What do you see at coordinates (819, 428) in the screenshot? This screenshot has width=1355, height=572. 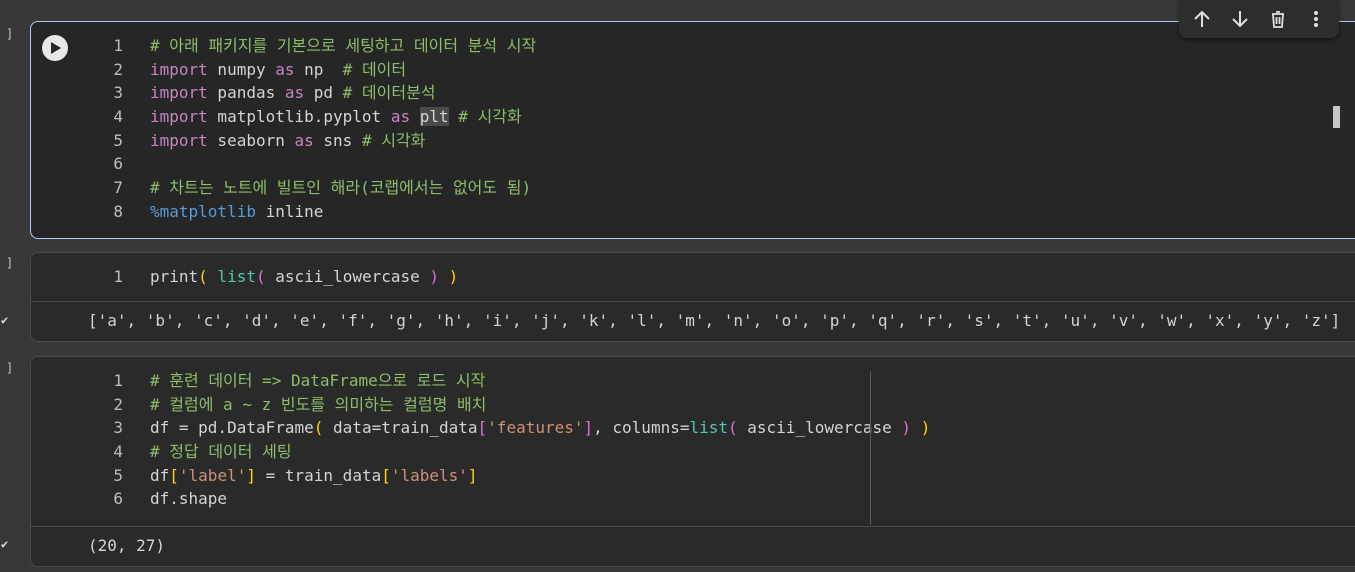 I see `code-token: ascii_lowercase` at bounding box center [819, 428].